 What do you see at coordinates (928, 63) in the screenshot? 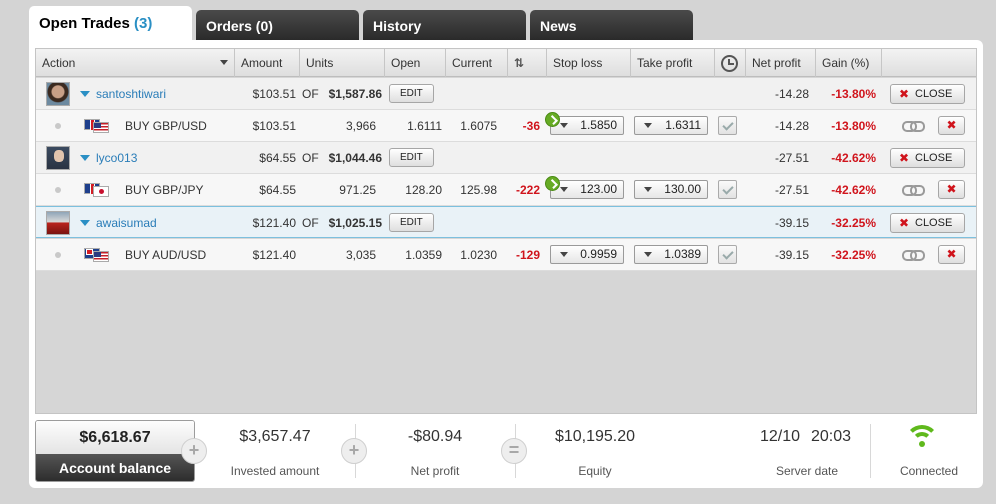
I see `column-header-actions` at bounding box center [928, 63].